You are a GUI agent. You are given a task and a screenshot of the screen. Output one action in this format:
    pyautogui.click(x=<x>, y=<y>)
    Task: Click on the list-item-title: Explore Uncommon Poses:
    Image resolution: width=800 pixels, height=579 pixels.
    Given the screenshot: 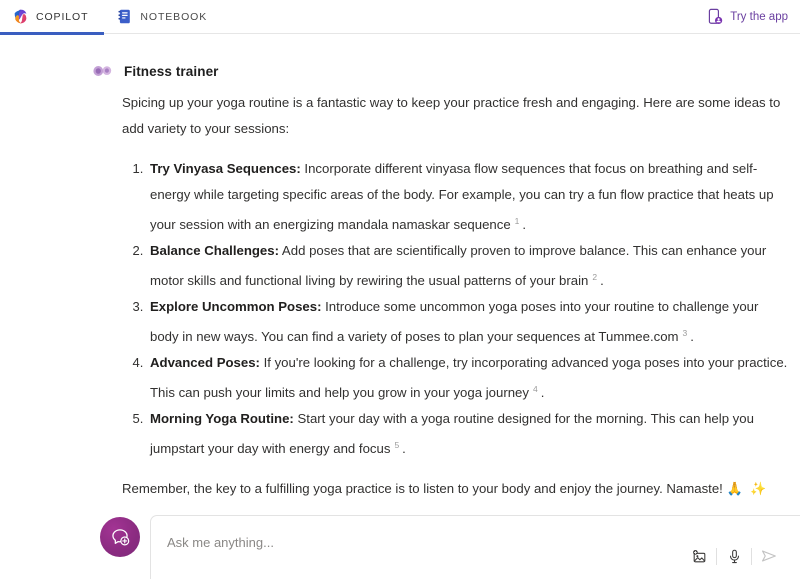 What is the action you would take?
    pyautogui.click(x=236, y=306)
    